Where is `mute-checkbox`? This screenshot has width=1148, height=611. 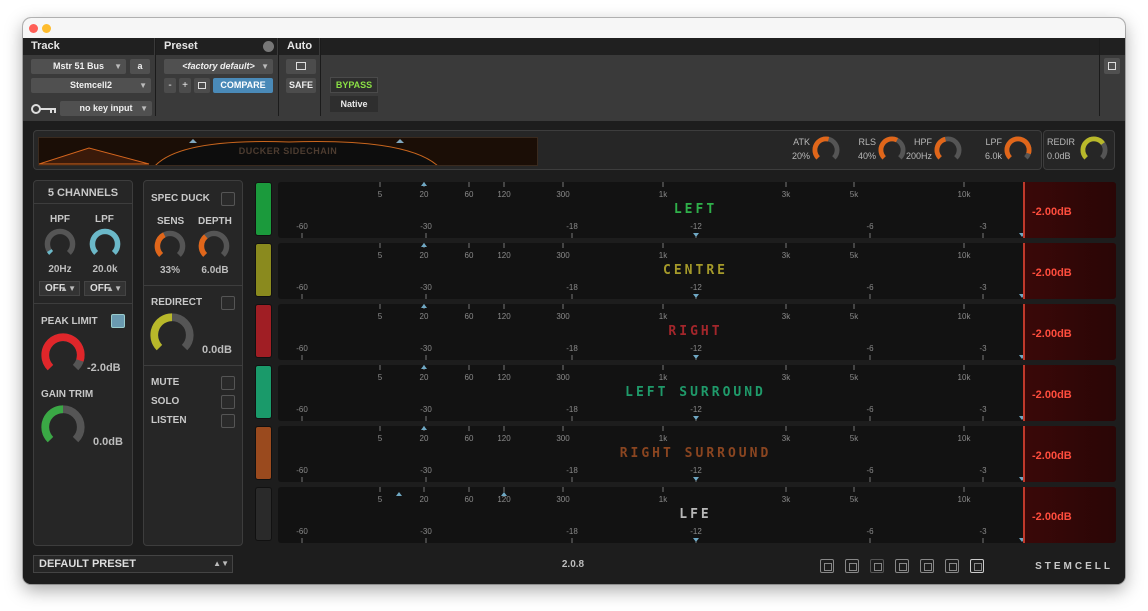
mute-checkbox is located at coordinates (228, 383).